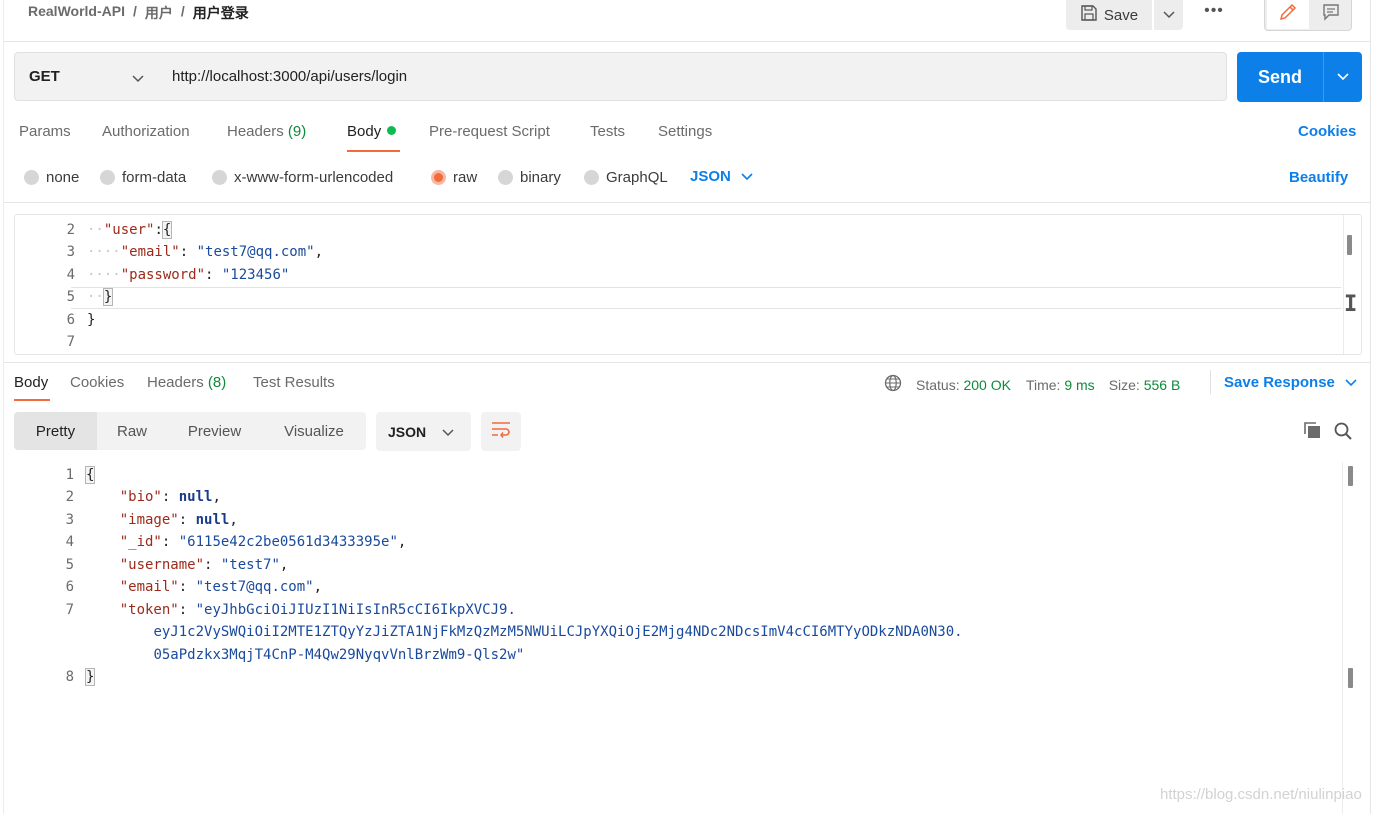  What do you see at coordinates (1124, 384) in the screenshot?
I see `size-label: Size:` at bounding box center [1124, 384].